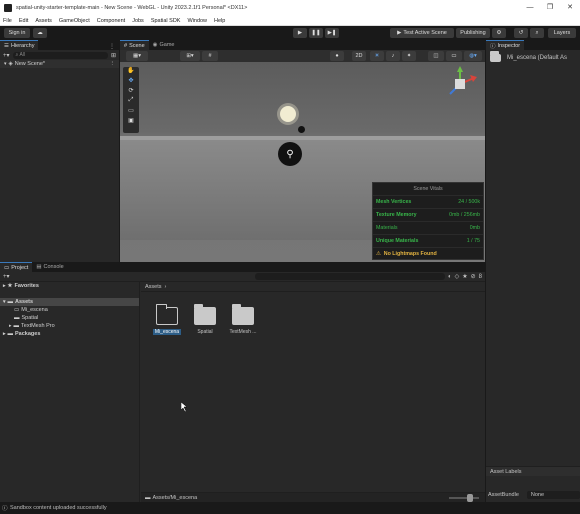 The image size is (580, 514). What do you see at coordinates (205, 319) in the screenshot?
I see `asset-item-spatial: Spatial` at bounding box center [205, 319].